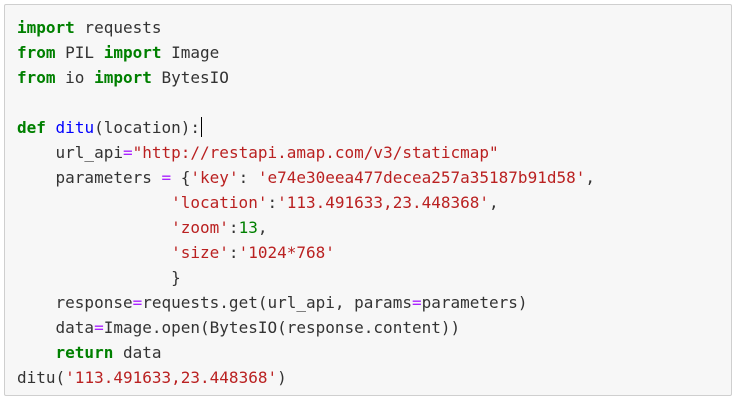 This screenshot has width=736, height=400. Describe the element at coordinates (282, 327) in the screenshot. I see `code-token: Image.open(BytesIO(response.content))` at that location.